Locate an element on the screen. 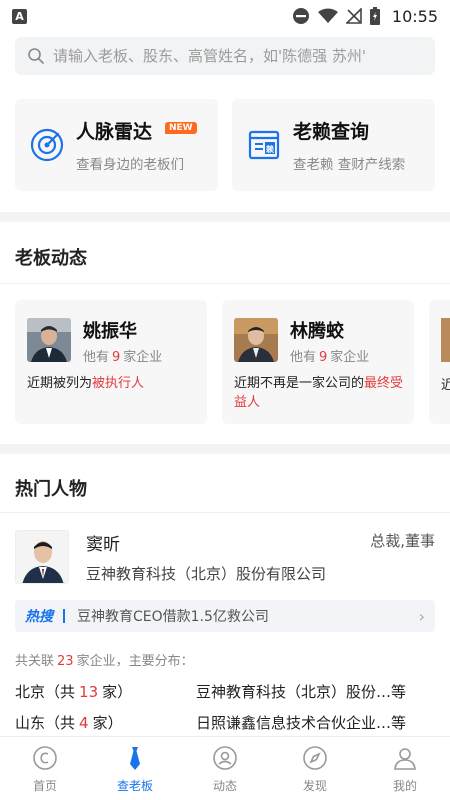  chevron-right-icon: › is located at coordinates (421, 616).